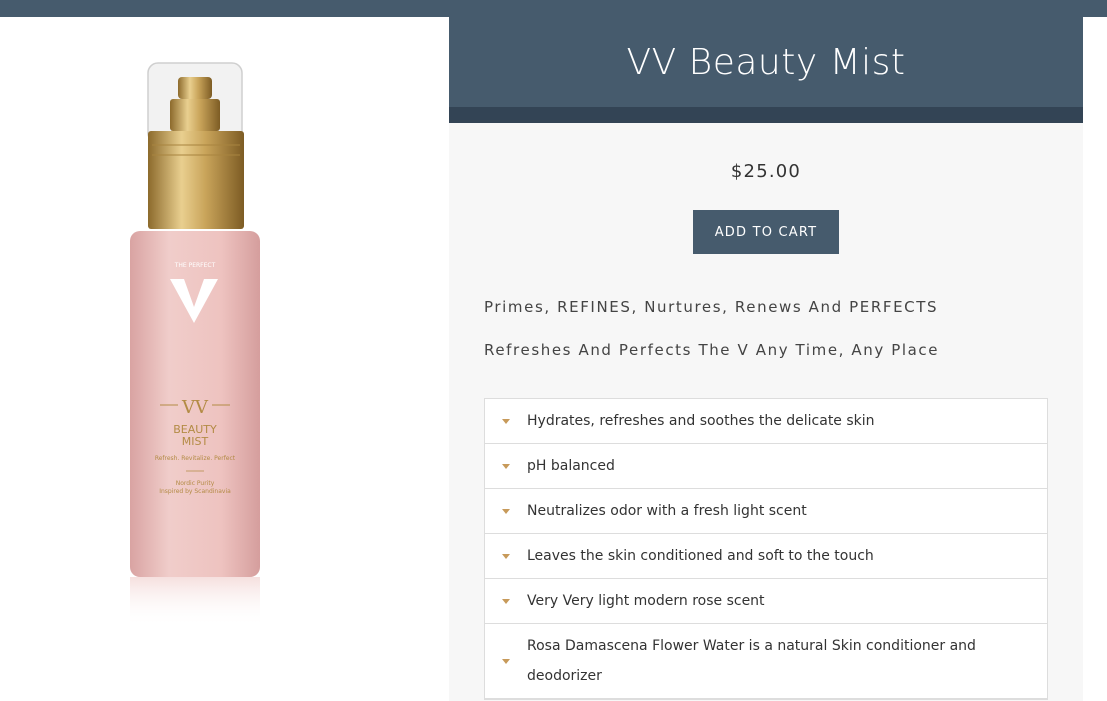 Image resolution: width=1107 pixels, height=701 pixels. I want to click on bottle-claim-text: Refresh. Revitalize. Perfect, so click(195, 458).